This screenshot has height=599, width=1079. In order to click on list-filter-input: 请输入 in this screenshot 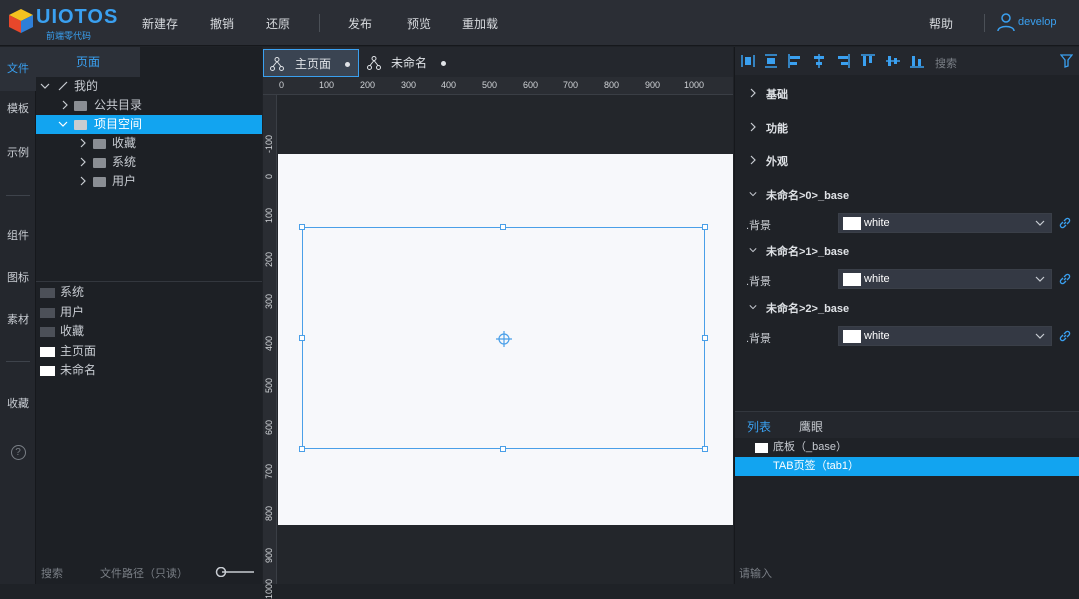, I will do `click(755, 573)`.